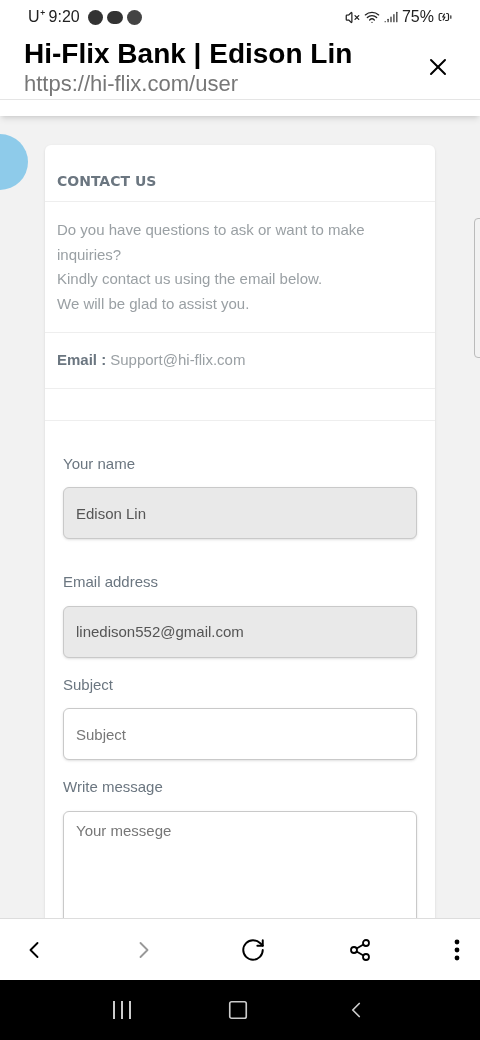 The image size is (480, 1040). What do you see at coordinates (111, 582) in the screenshot?
I see `field-label: Email address` at bounding box center [111, 582].